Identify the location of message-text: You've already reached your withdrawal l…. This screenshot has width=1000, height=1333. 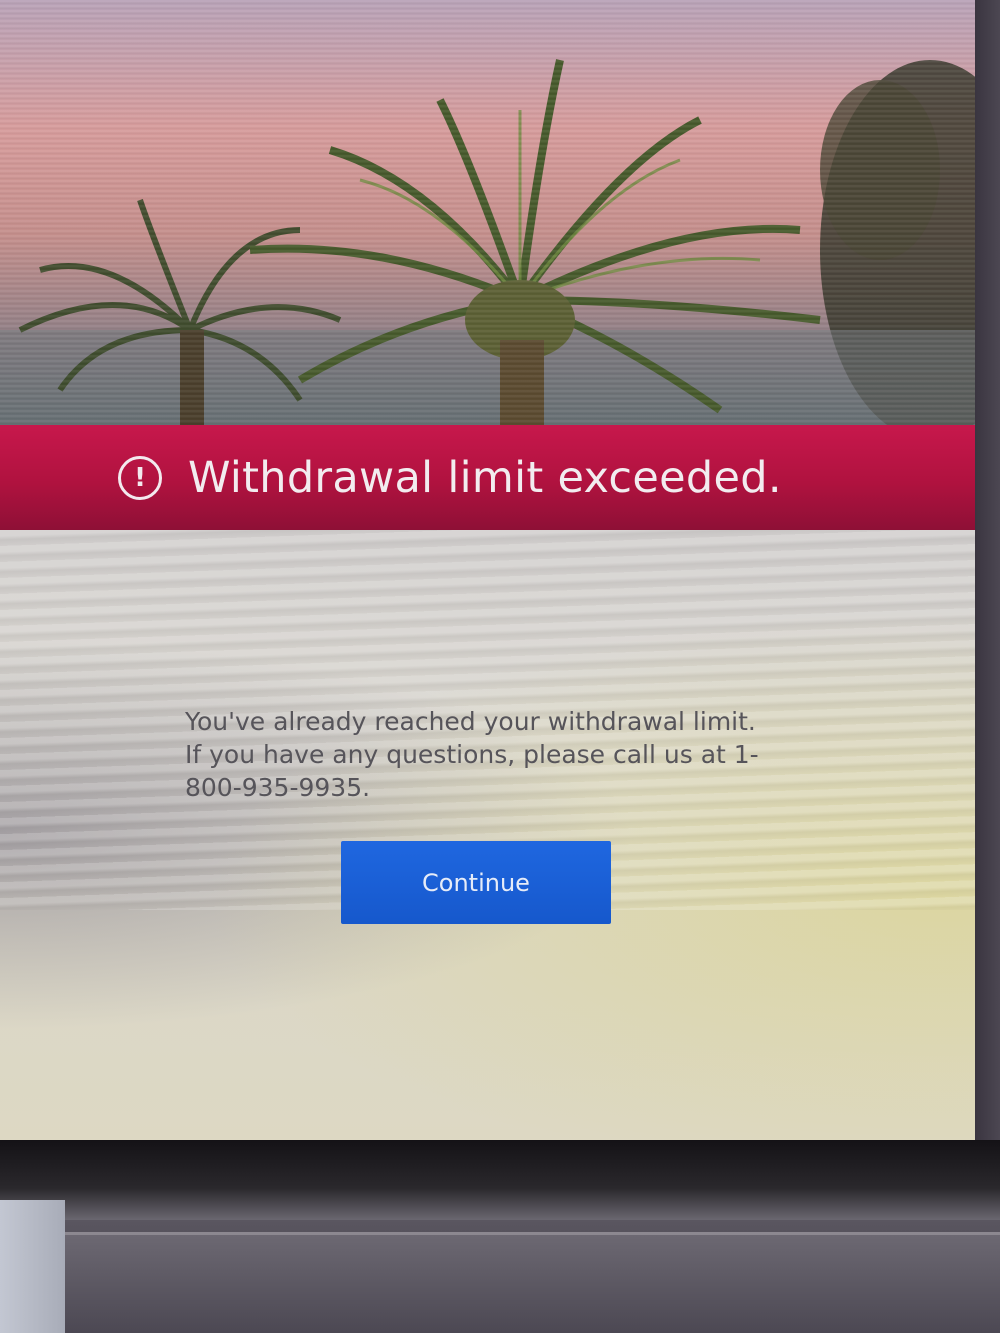
(472, 754).